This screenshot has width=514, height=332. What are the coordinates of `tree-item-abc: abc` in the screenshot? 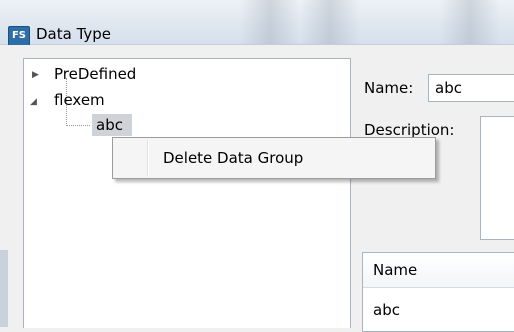 It's located at (109, 125).